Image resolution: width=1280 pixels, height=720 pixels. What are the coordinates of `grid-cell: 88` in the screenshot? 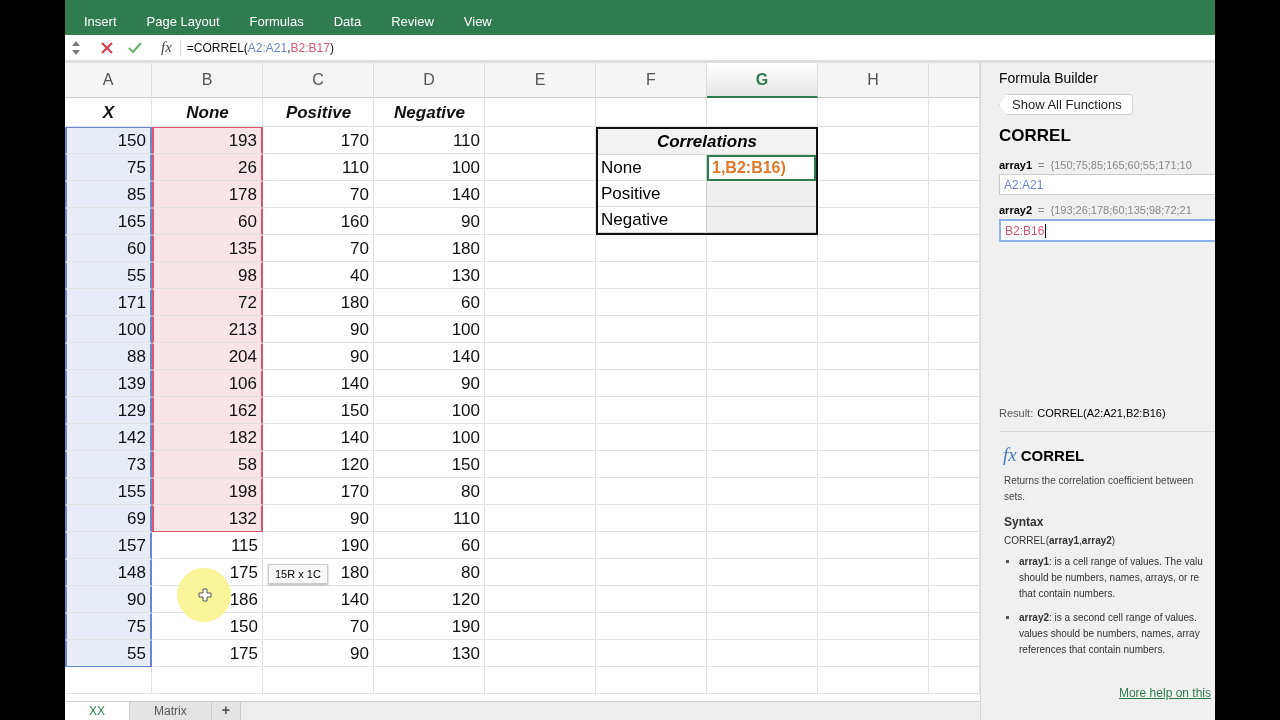 It's located at (108, 356).